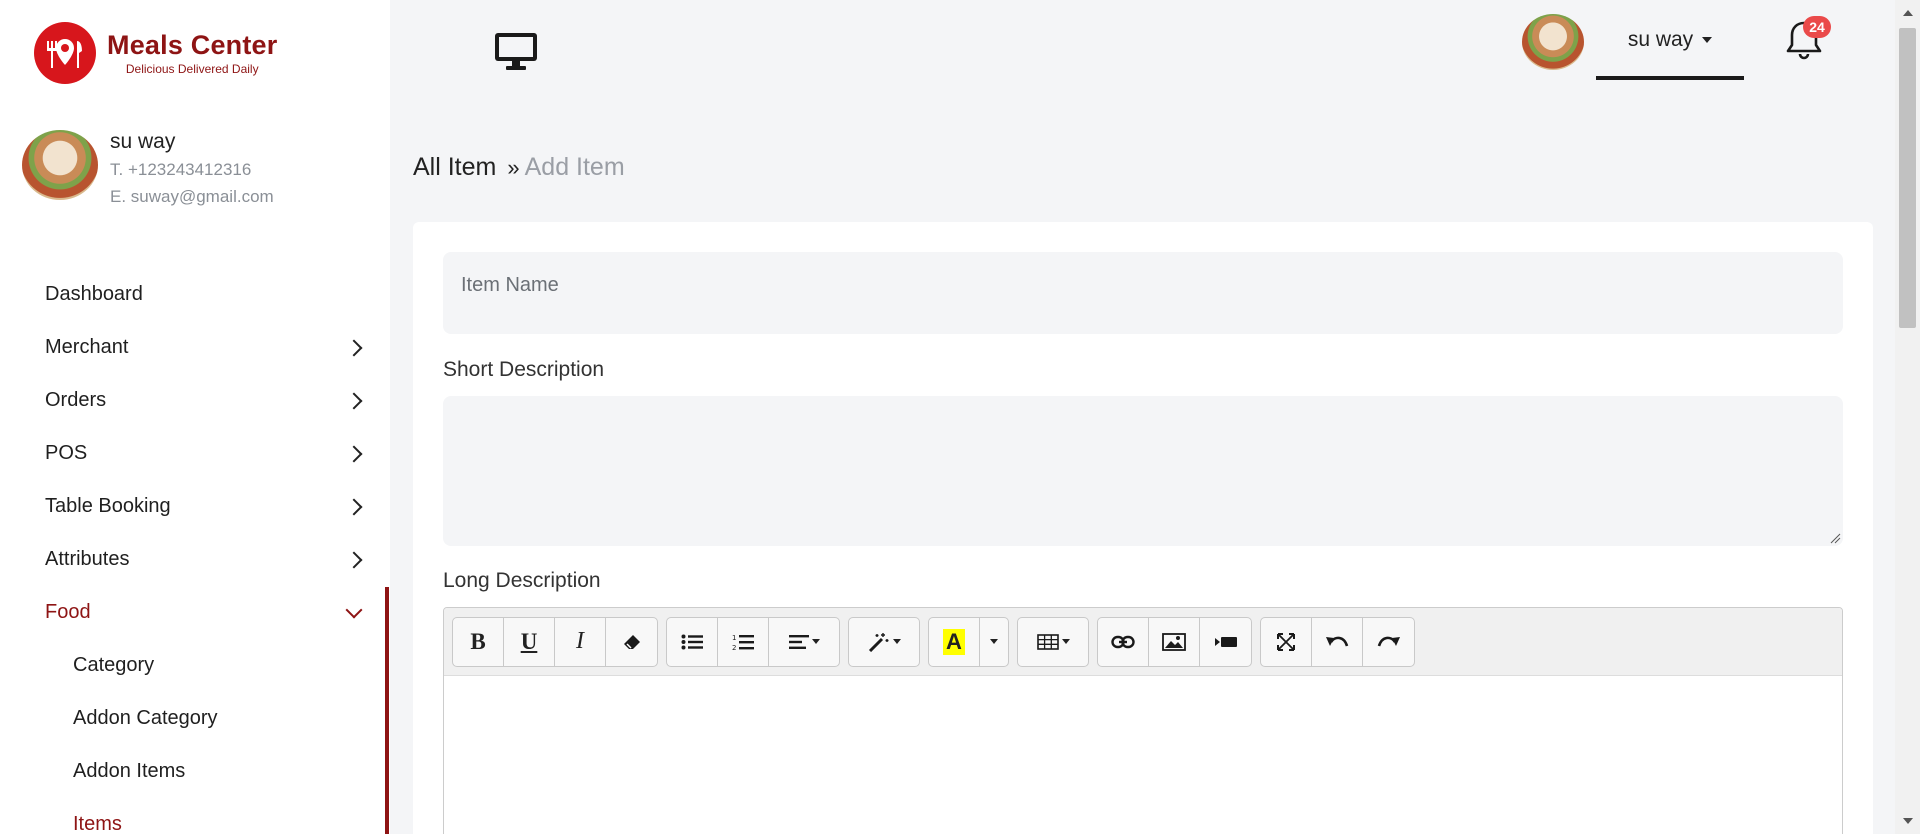 This screenshot has height=834, width=1920. What do you see at coordinates (1707, 40) in the screenshot?
I see `caret-down-icon` at bounding box center [1707, 40].